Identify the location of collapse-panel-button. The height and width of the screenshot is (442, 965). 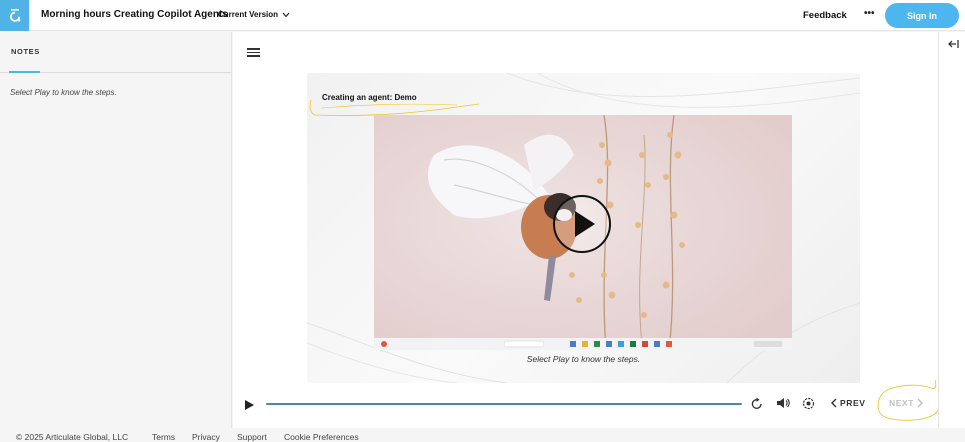
(953, 44).